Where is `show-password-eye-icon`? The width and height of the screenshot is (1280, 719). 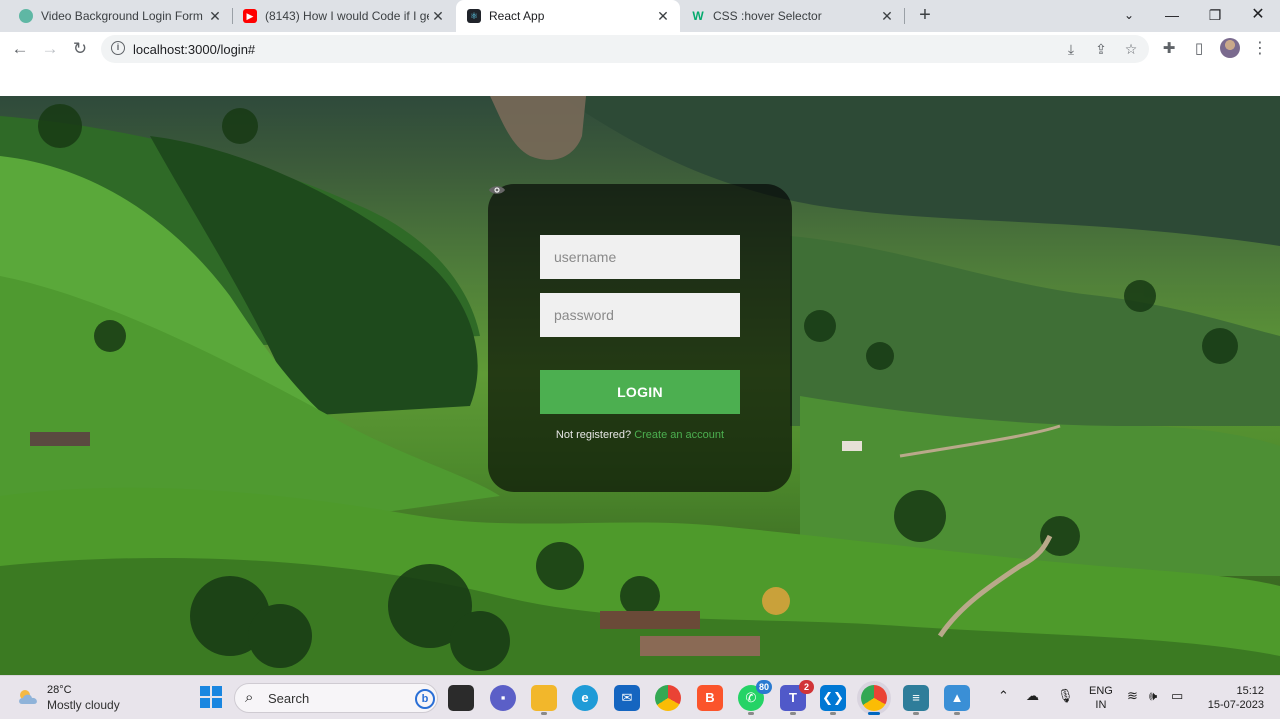
show-password-eye-icon is located at coordinates (497, 190).